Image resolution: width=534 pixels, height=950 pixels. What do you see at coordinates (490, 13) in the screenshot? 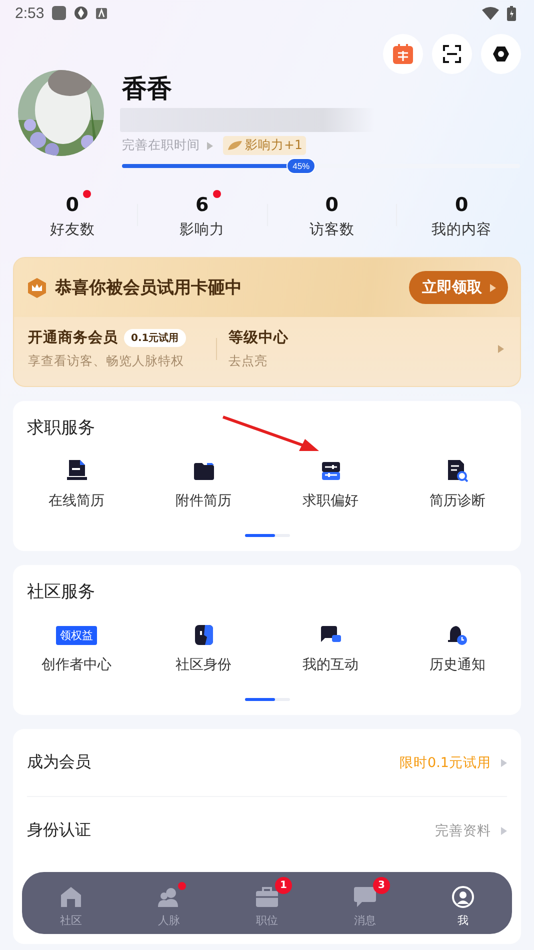
I see `wifi-icon` at bounding box center [490, 13].